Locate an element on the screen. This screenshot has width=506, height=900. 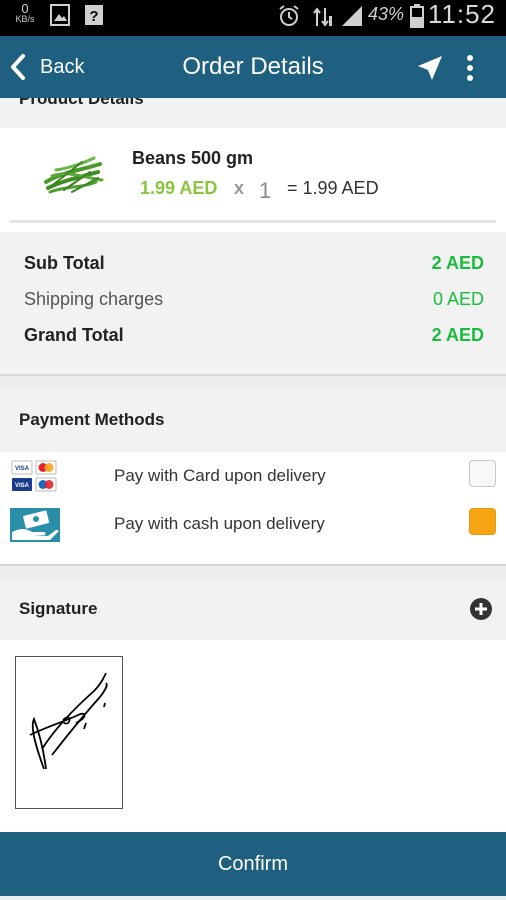
payment-option-cash-label: Pay with cash upon delivery is located at coordinates (219, 523).